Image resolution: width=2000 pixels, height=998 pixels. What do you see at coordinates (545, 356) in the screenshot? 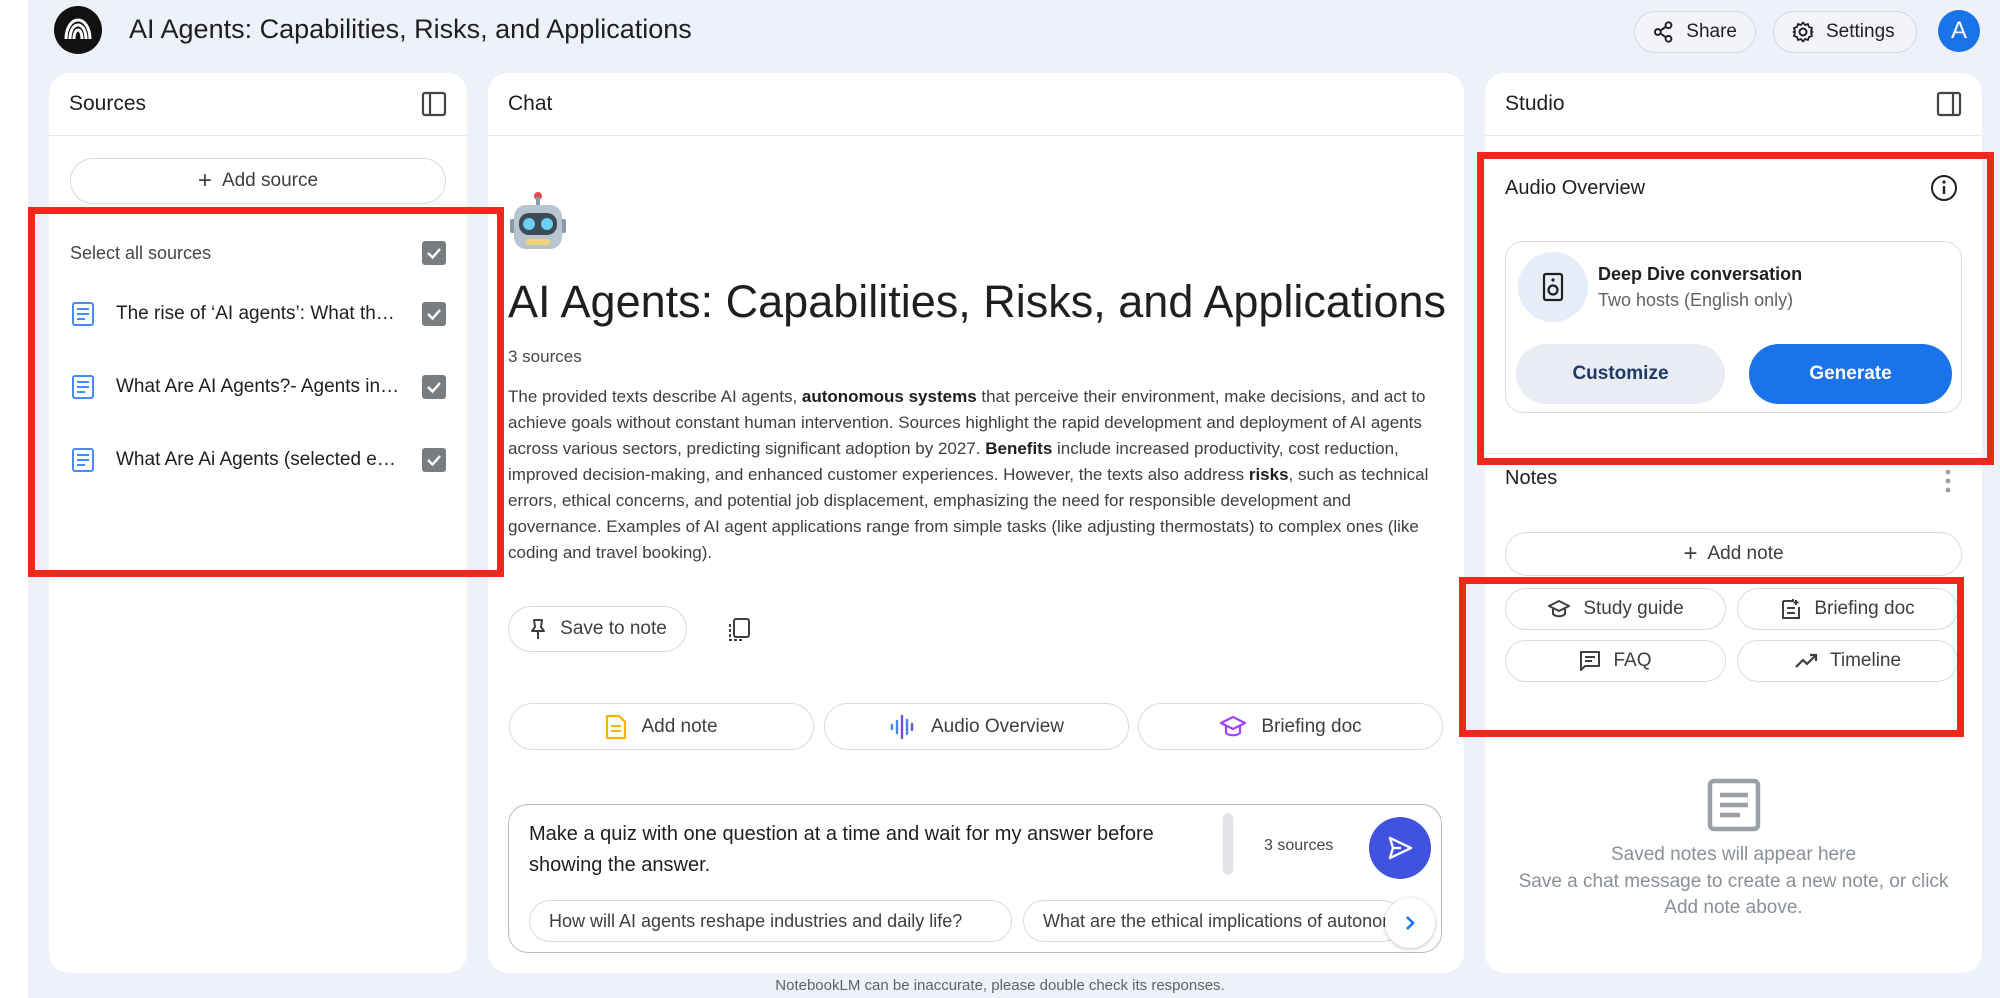
I see `source-count: 3 sources` at bounding box center [545, 356].